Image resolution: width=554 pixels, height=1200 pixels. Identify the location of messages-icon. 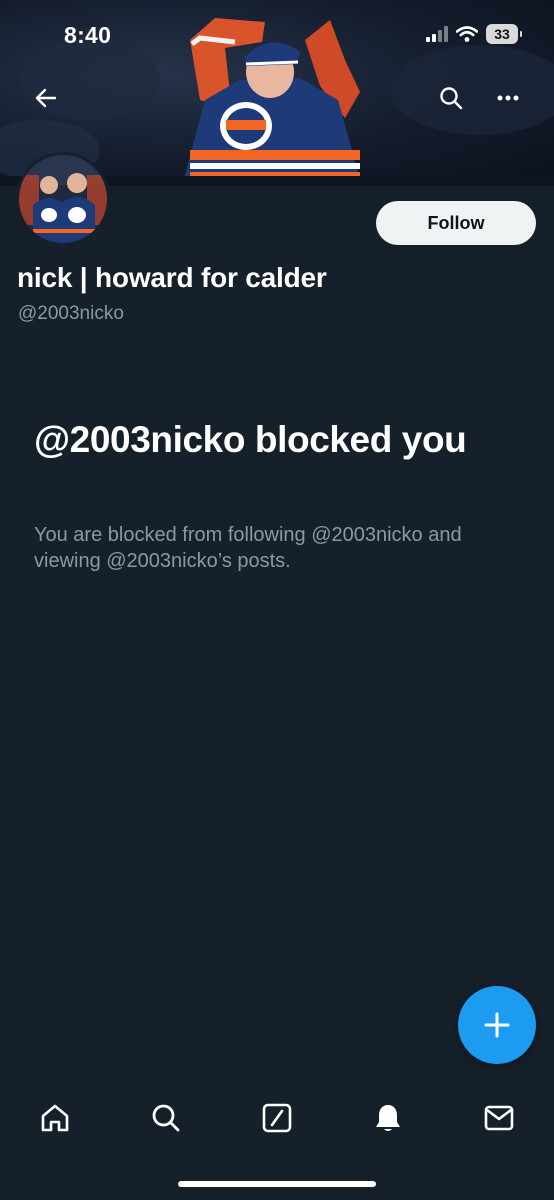
(499, 1118).